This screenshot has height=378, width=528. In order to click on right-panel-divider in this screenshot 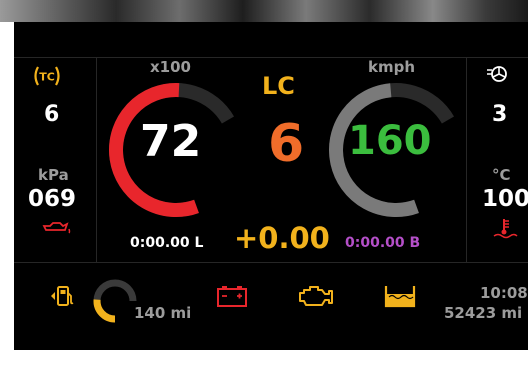, I will do `click(466, 159)`.